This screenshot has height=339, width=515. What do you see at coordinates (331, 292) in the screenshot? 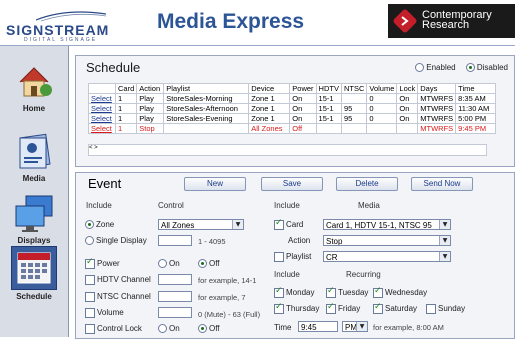
I see `tuesday-checkbox` at bounding box center [331, 292].